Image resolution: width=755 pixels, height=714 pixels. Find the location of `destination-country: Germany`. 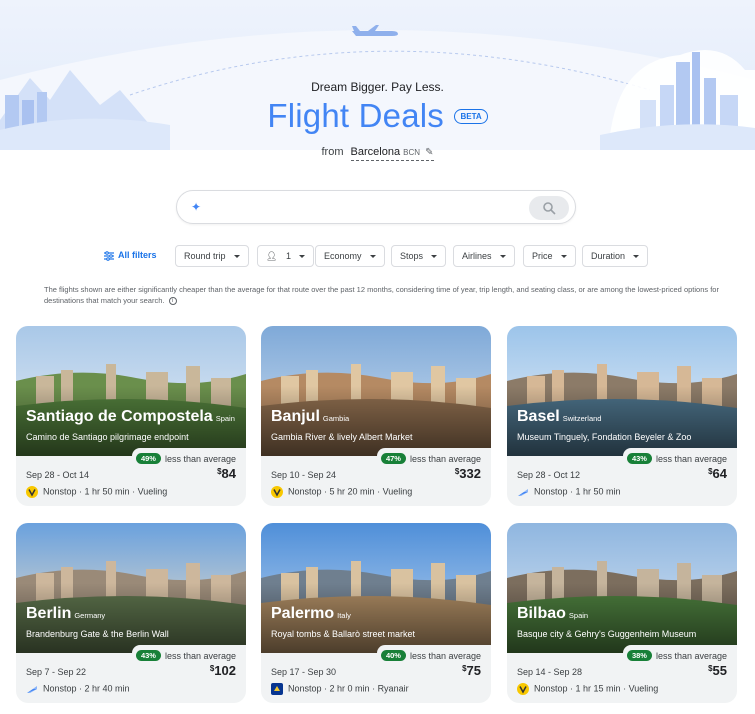

destination-country: Germany is located at coordinates (90, 615).